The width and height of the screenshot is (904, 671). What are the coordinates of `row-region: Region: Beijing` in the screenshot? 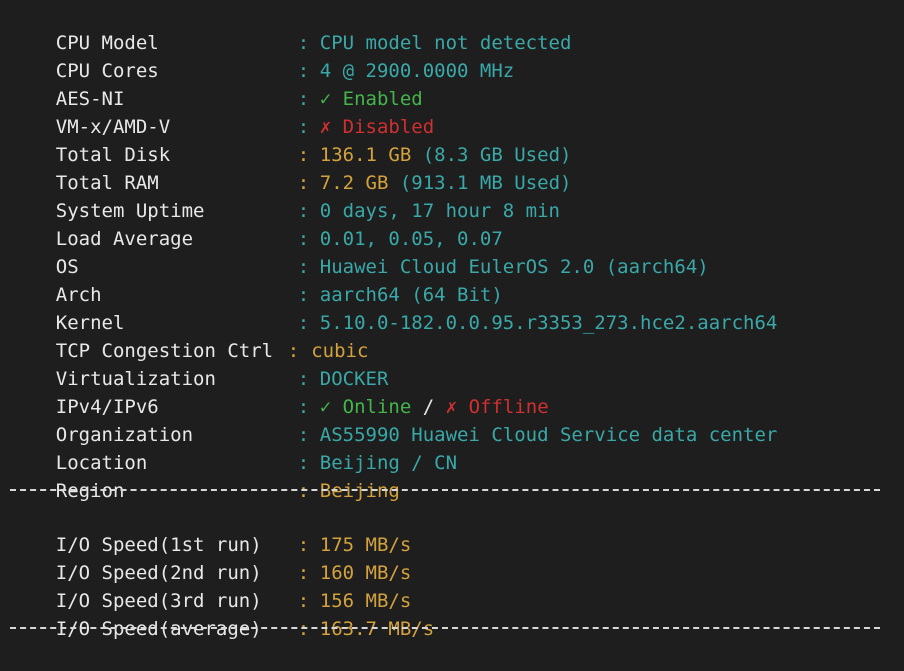 It's located at (205, 475).